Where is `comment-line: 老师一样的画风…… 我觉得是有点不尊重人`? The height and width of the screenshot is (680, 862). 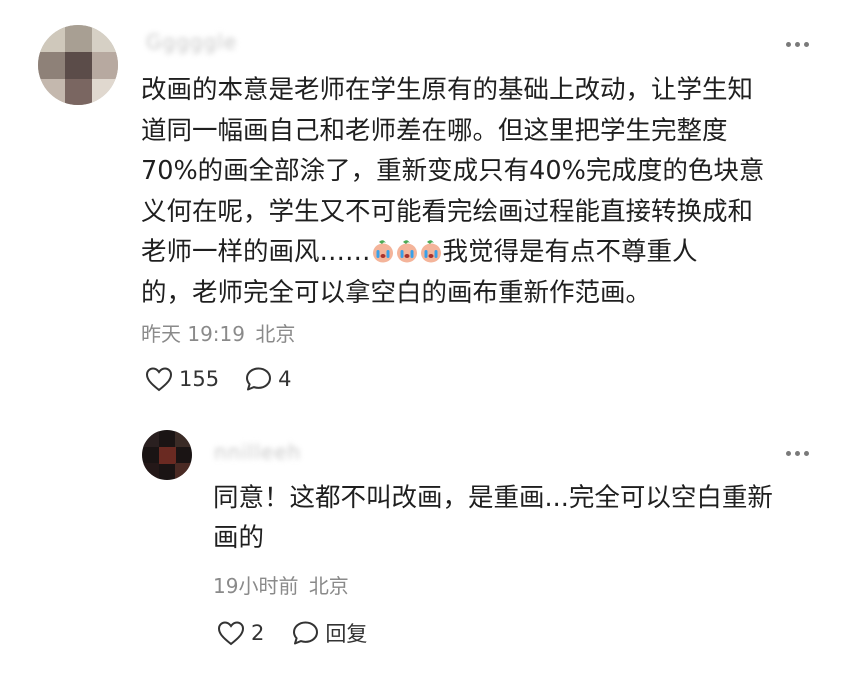 comment-line: 老师一样的画风…… 我觉得是有点不尊重人 is located at coordinates (452, 252).